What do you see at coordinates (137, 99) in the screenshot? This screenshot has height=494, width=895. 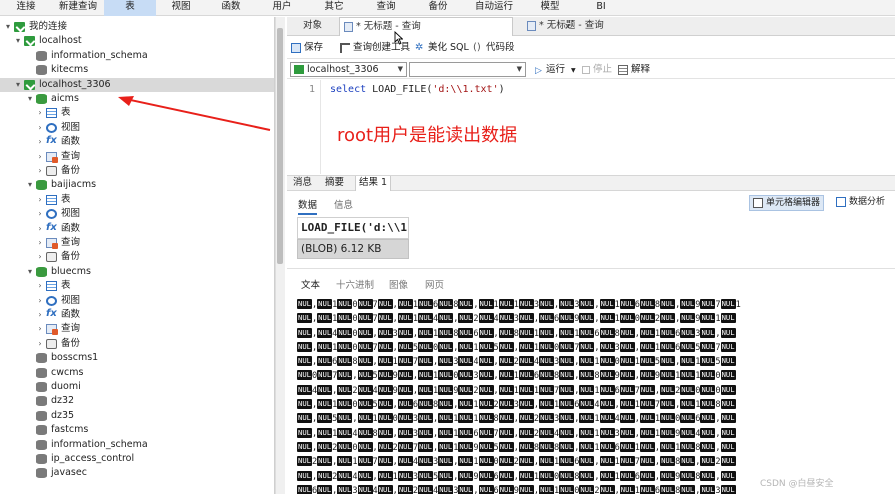 I see `tree-item: ▾ aicms` at bounding box center [137, 99].